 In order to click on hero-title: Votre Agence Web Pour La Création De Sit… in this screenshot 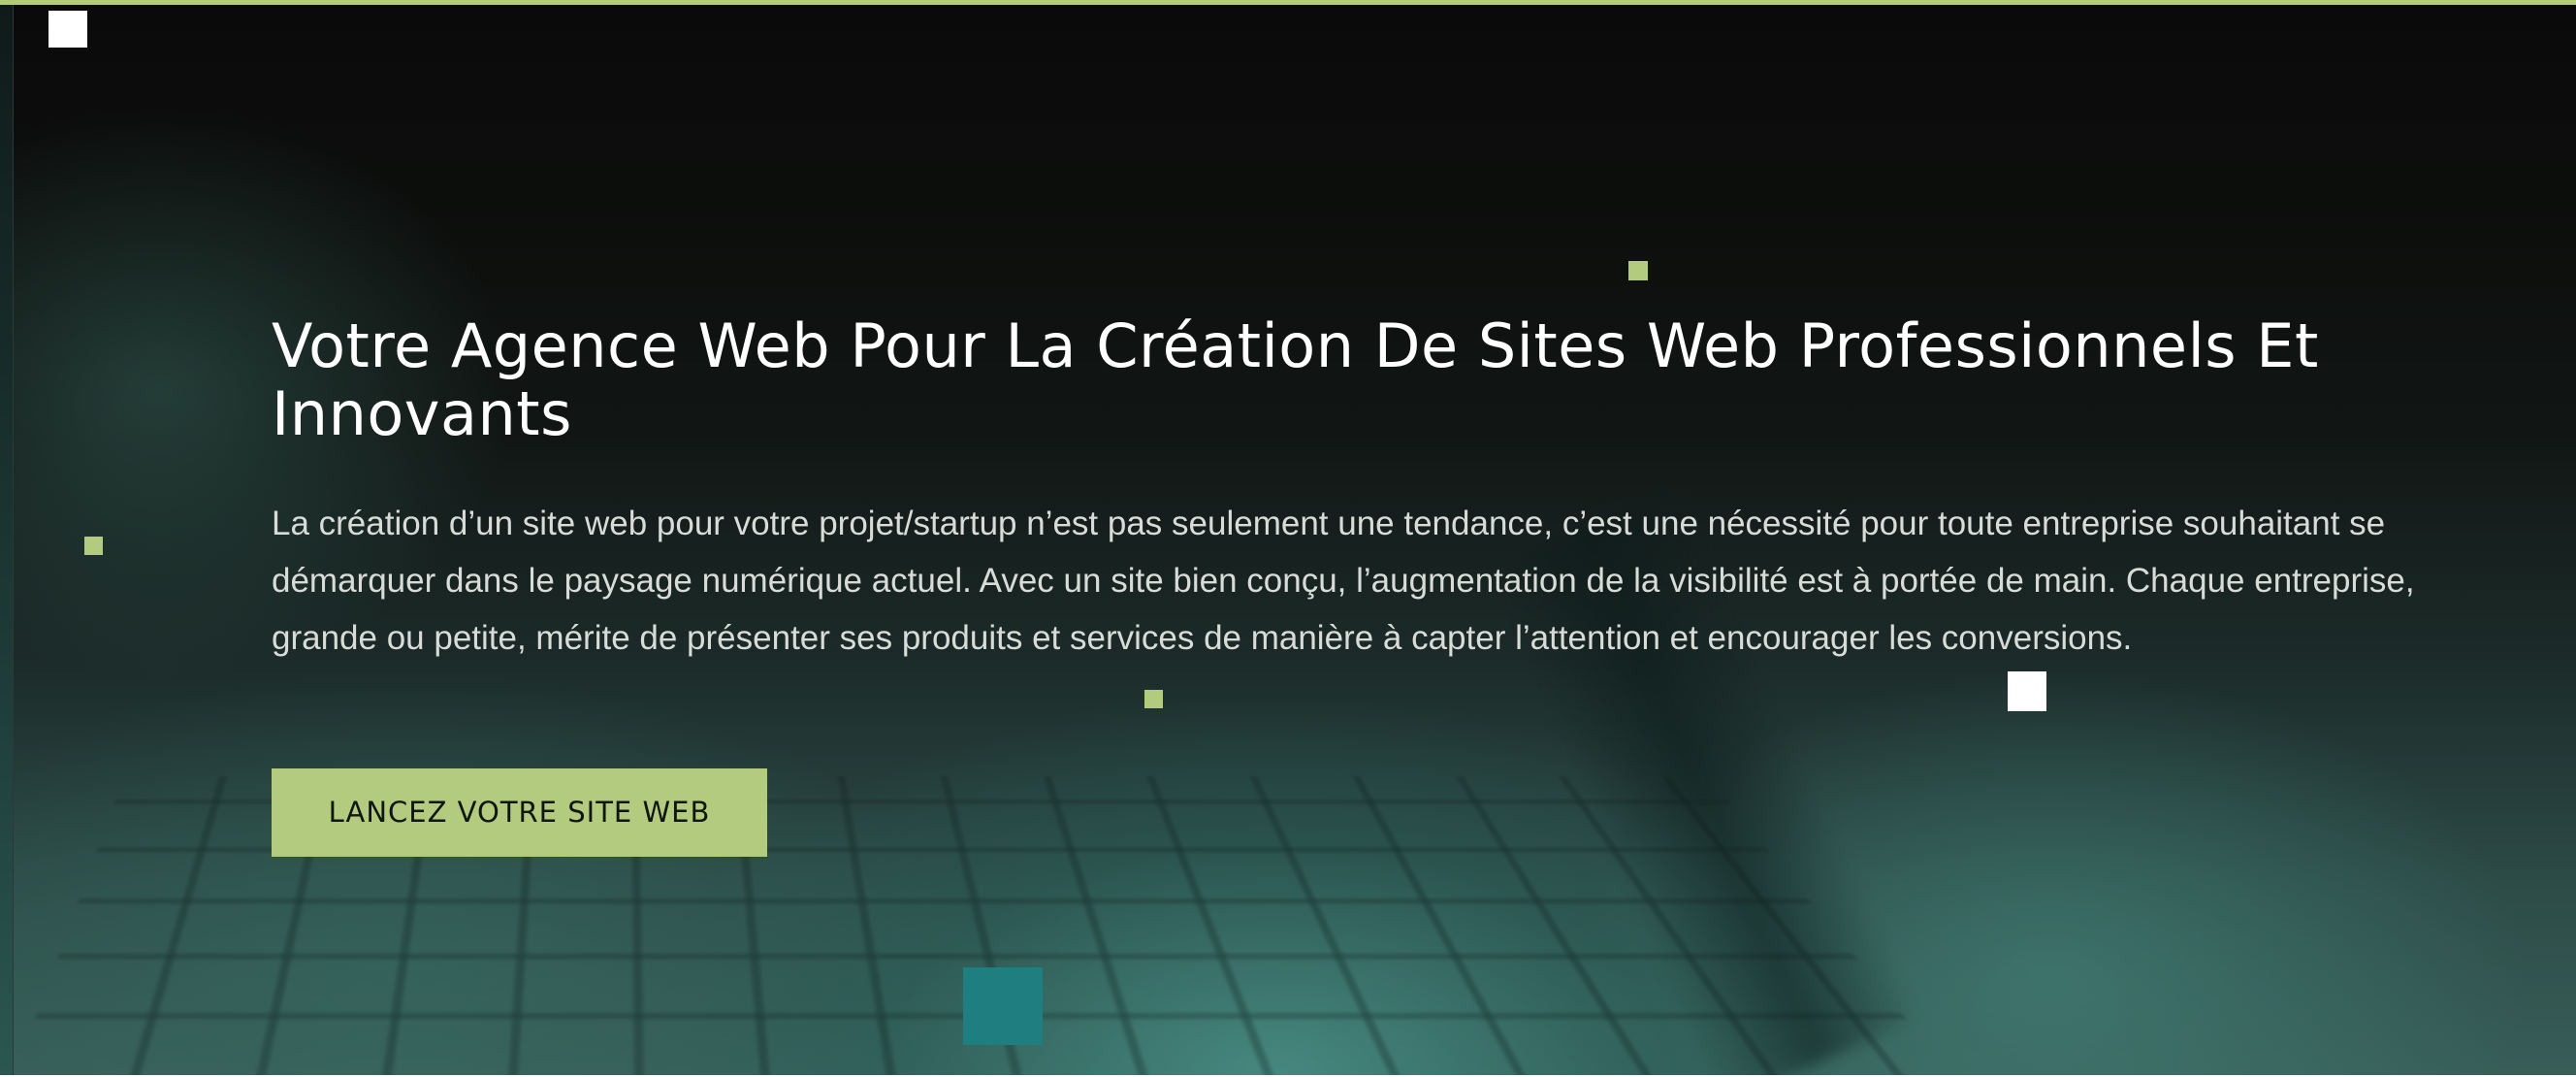, I will do `click(1295, 379)`.